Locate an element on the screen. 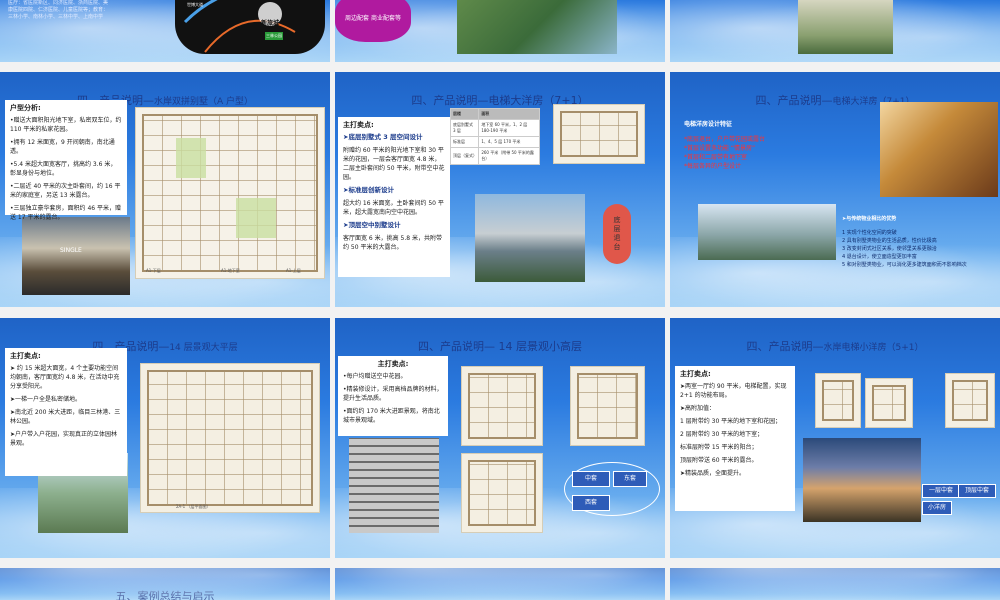 This screenshot has width=1000, height=600. slide-title: 四、产品说明—水岸电梯小洋房（5+1） is located at coordinates (835, 346).